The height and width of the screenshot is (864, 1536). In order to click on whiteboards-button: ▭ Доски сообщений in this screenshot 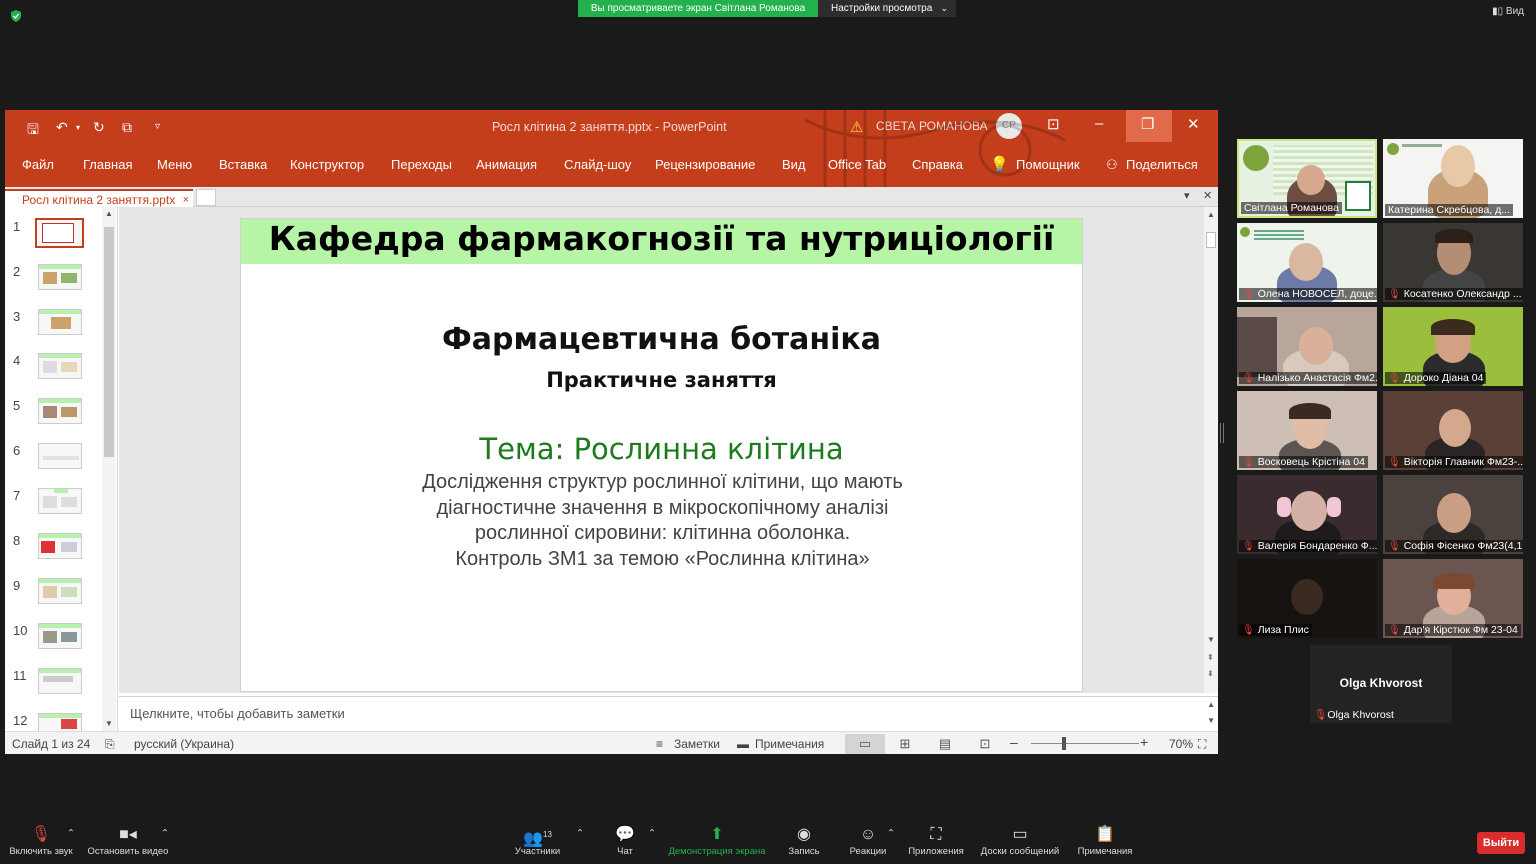, I will do `click(1020, 841)`.